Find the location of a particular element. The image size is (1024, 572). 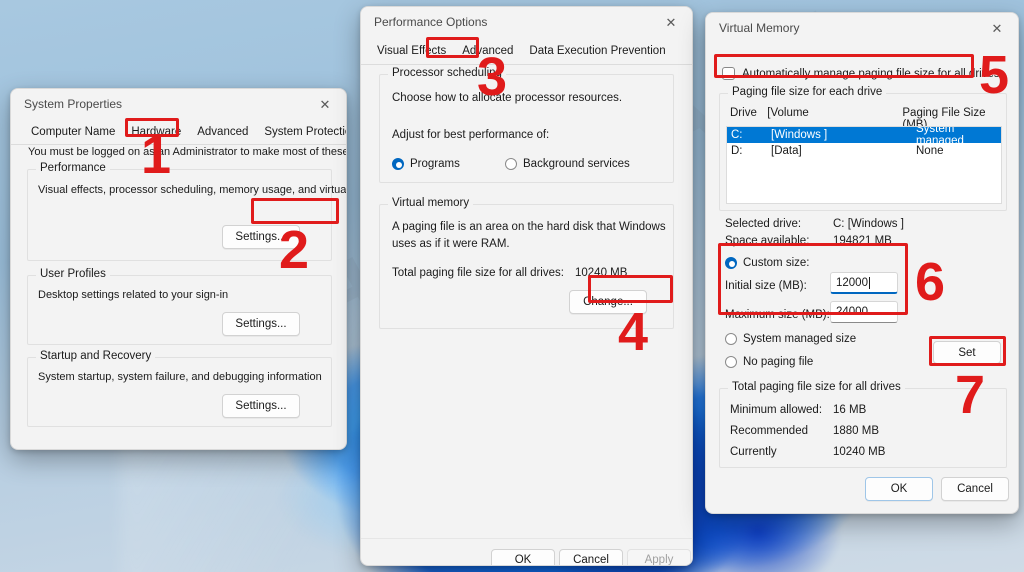

minimum-allowed-value: 16 MB is located at coordinates (850, 410).